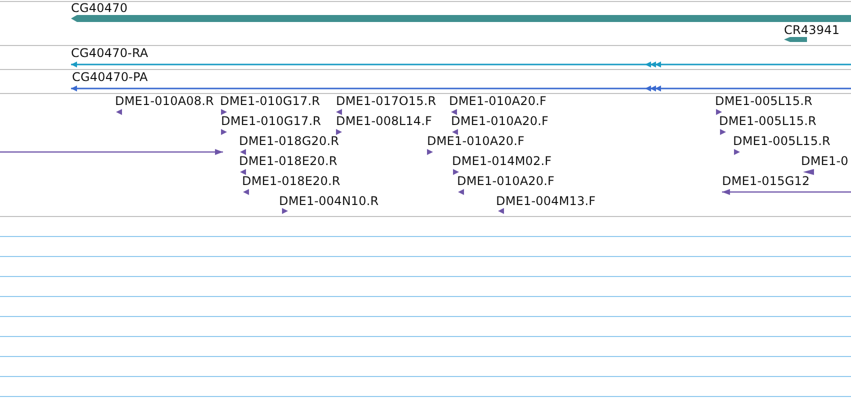 The height and width of the screenshot is (401, 851). Describe the element at coordinates (546, 201) in the screenshot. I see `clone-label: DME1-004M13.F` at that location.